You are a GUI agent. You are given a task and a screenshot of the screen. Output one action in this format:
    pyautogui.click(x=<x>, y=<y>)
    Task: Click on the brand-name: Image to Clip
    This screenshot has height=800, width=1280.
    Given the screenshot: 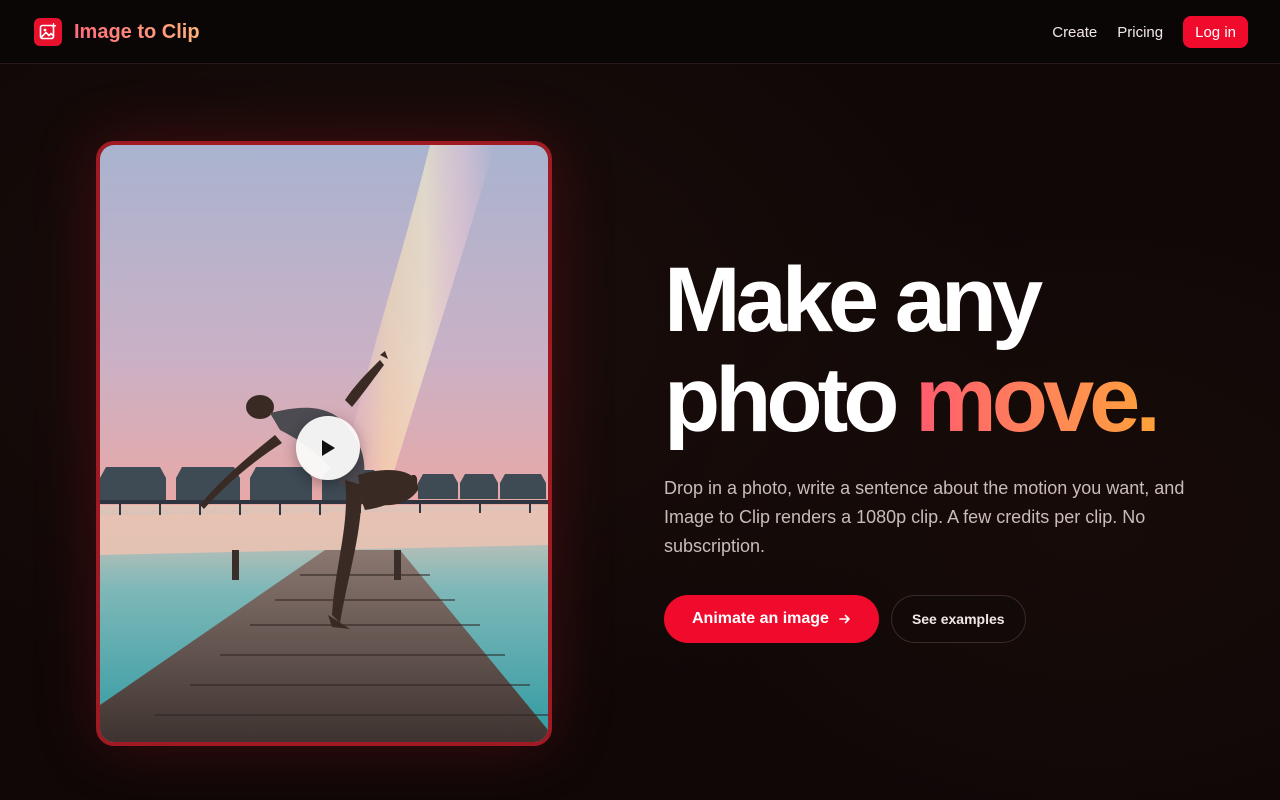 What is the action you would take?
    pyautogui.click(x=137, y=31)
    